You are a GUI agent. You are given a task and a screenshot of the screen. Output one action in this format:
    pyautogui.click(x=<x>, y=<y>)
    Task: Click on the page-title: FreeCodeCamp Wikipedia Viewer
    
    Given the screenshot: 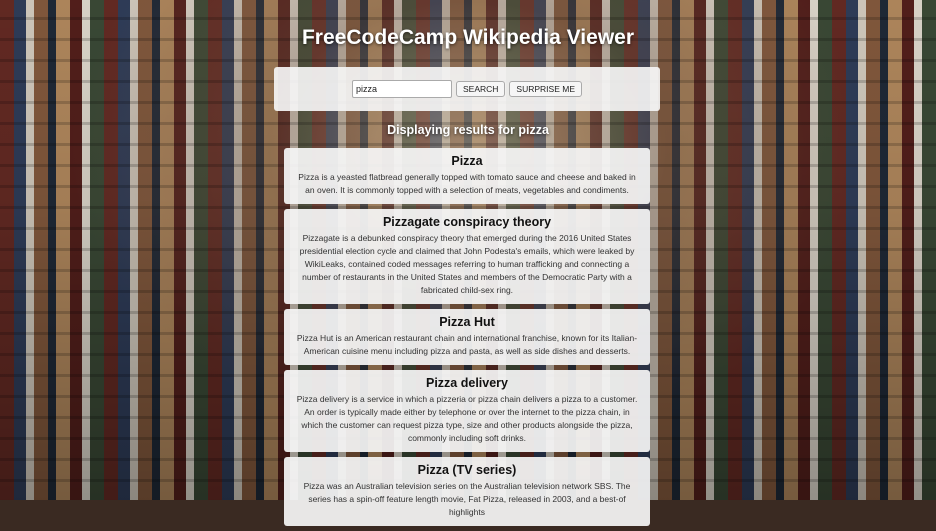 What is the action you would take?
    pyautogui.click(x=468, y=37)
    